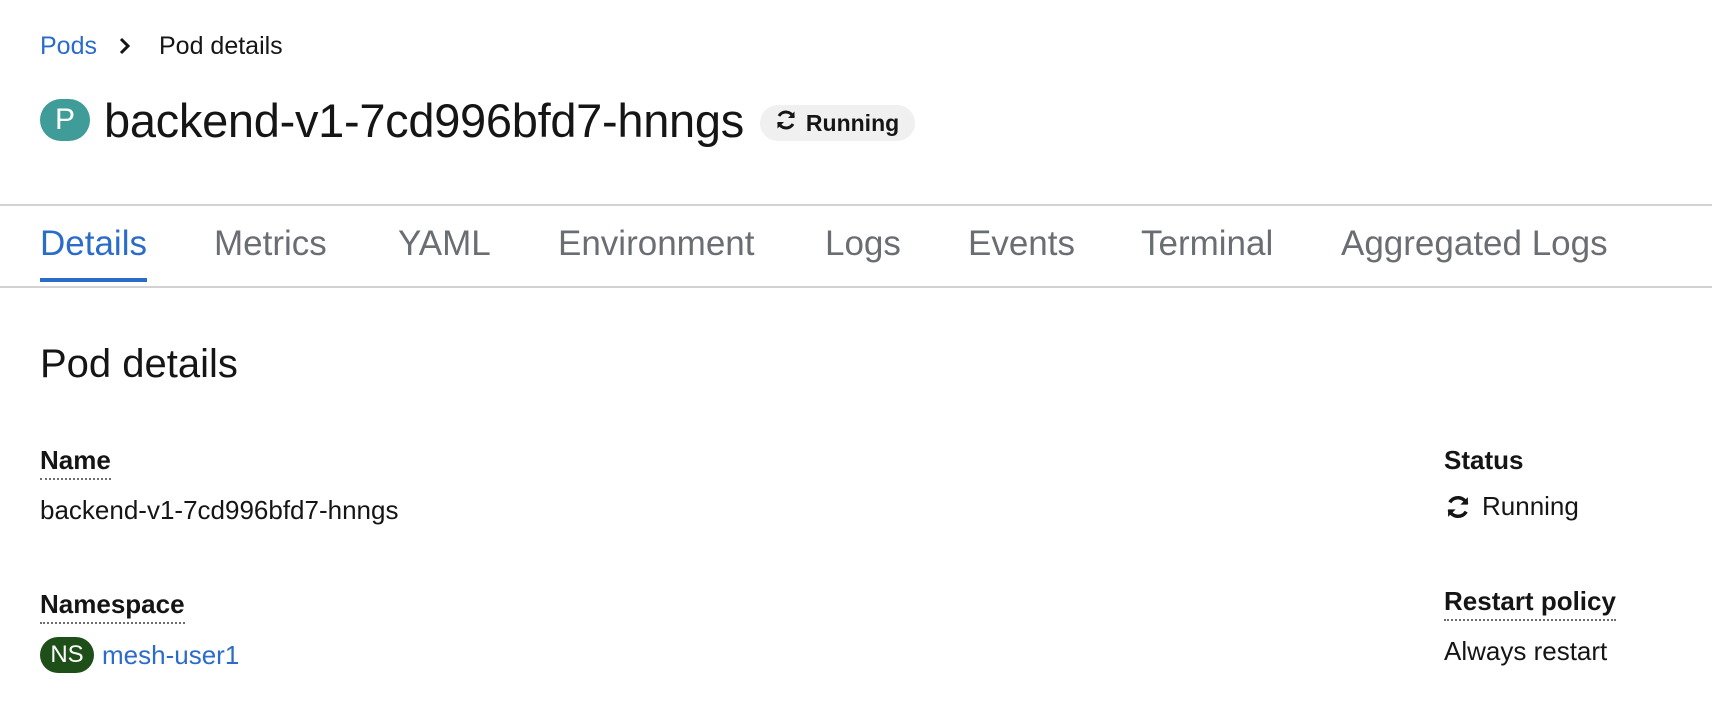 This screenshot has width=1712, height=706. Describe the element at coordinates (220, 45) in the screenshot. I see `breadcrumb-current: Pod details` at that location.